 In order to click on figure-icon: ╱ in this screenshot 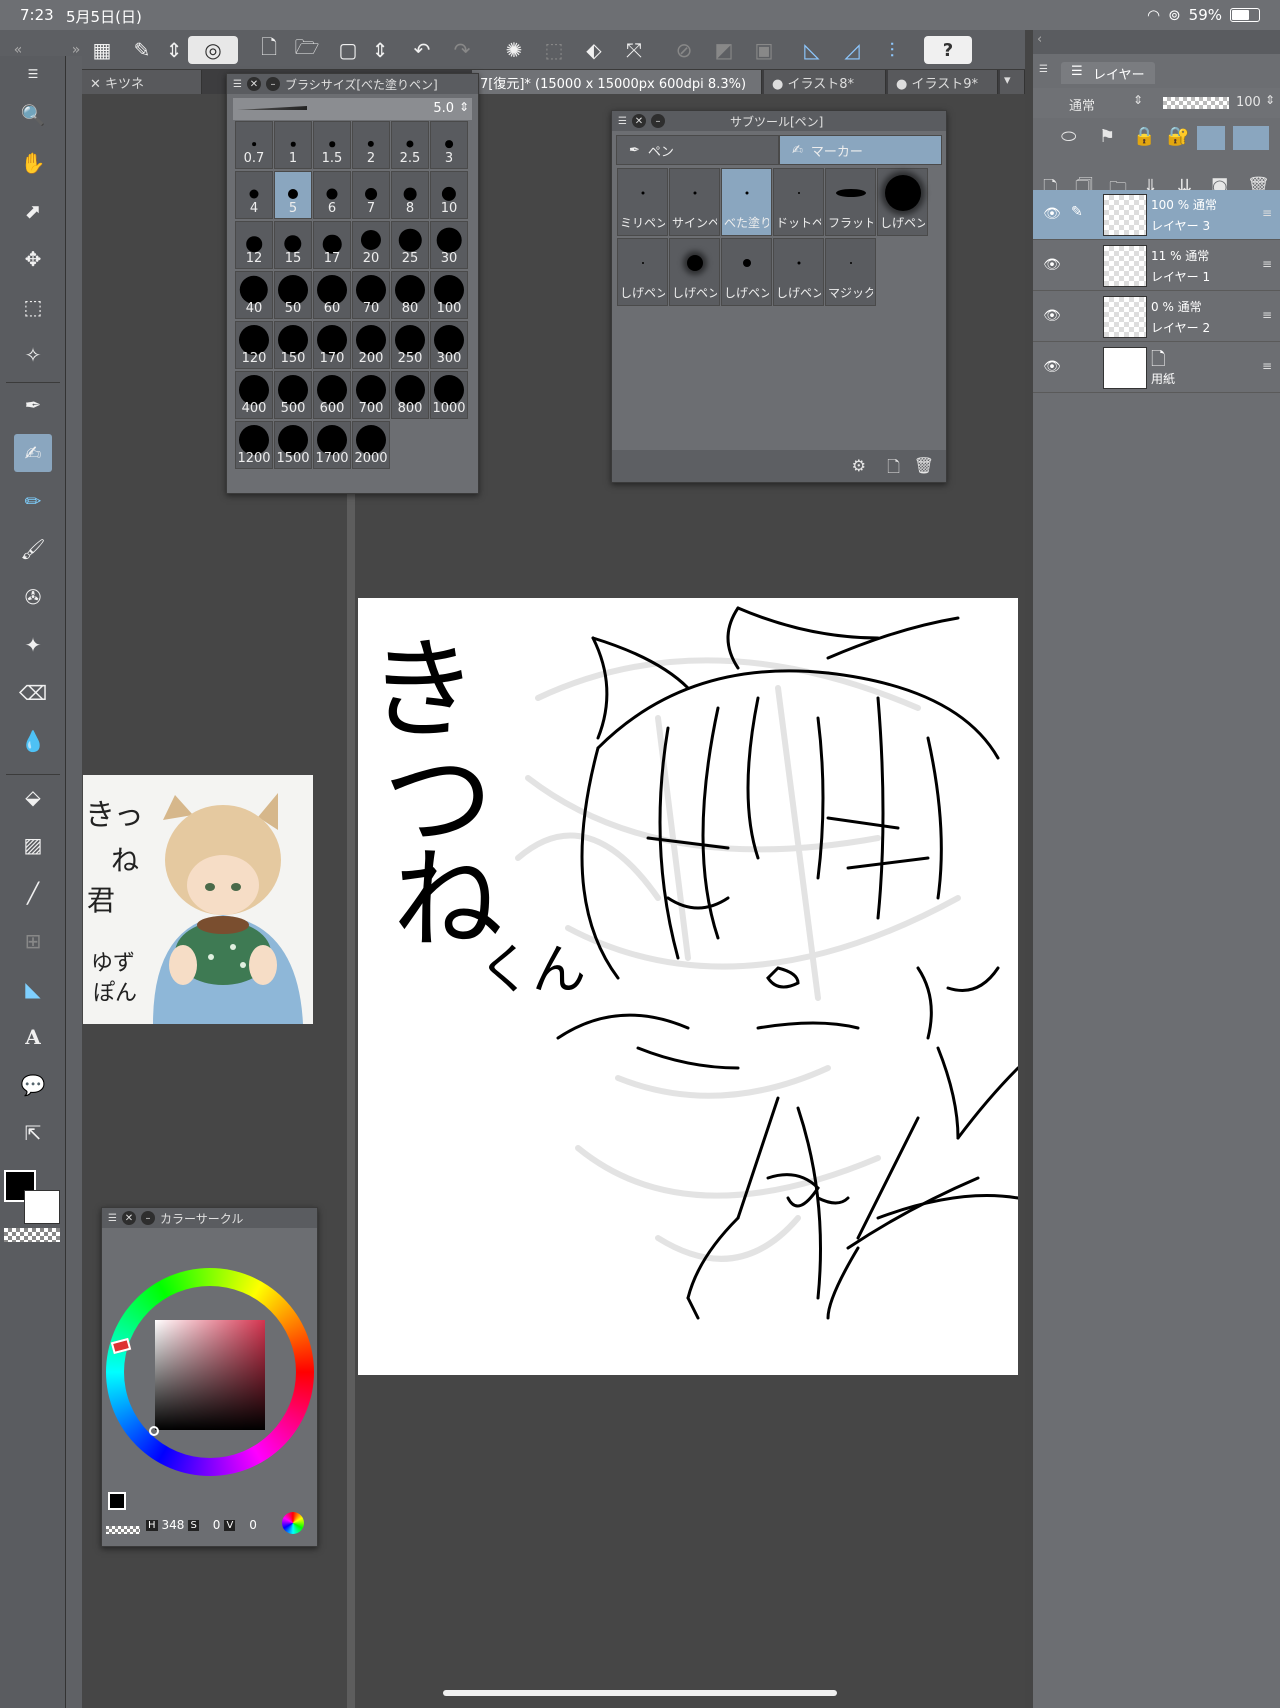, I will do `click(33, 893)`.